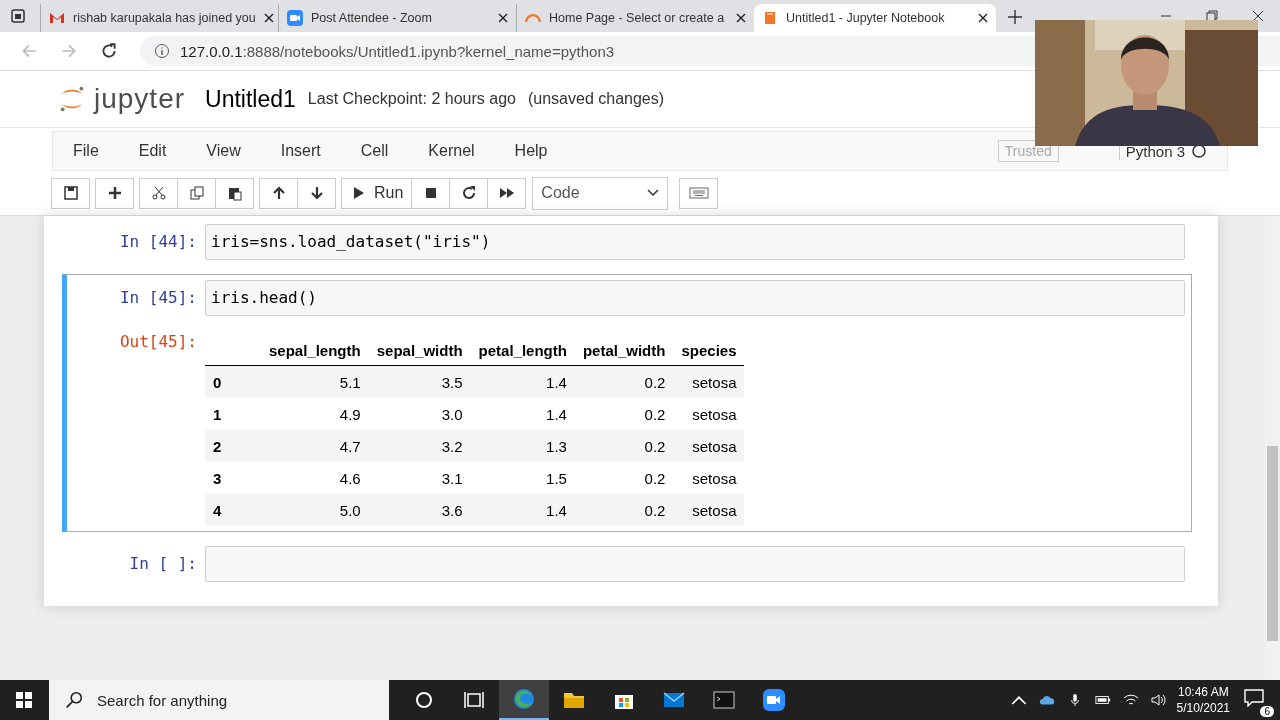  I want to click on arrow-down-icon, so click(316, 193).